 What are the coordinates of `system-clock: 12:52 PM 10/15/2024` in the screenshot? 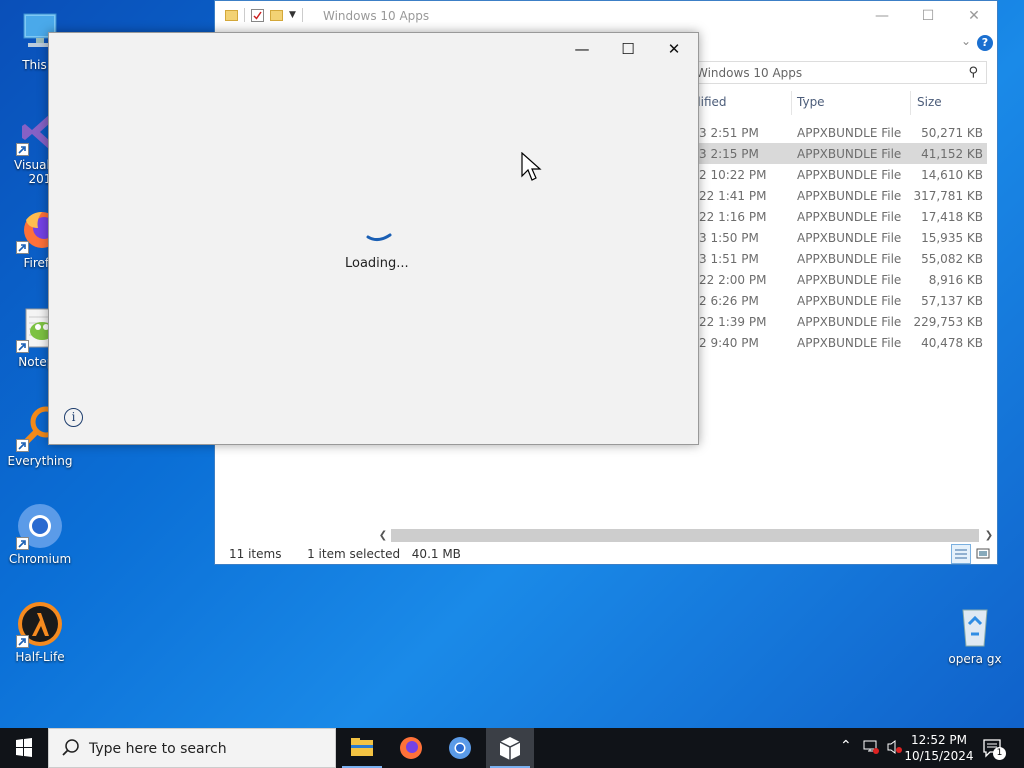 It's located at (939, 748).